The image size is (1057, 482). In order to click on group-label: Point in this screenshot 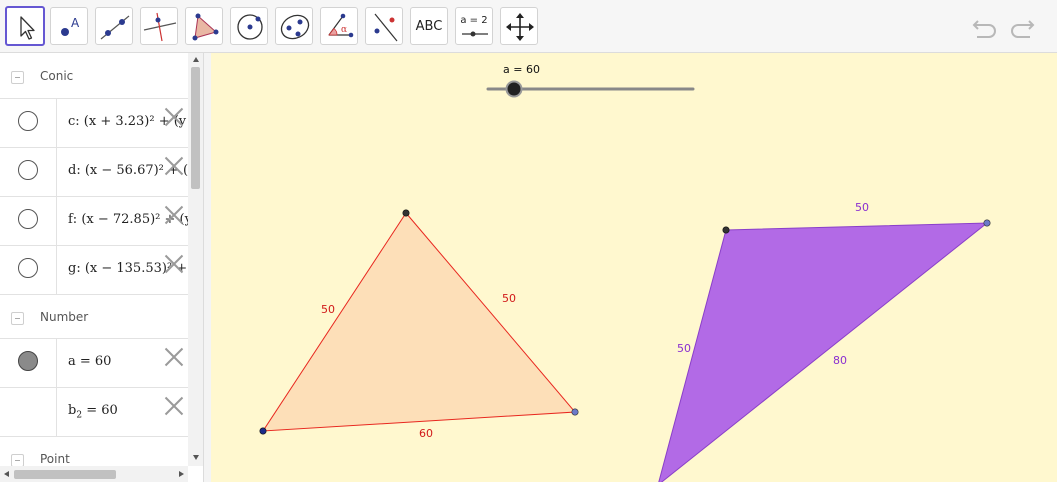, I will do `click(55, 459)`.